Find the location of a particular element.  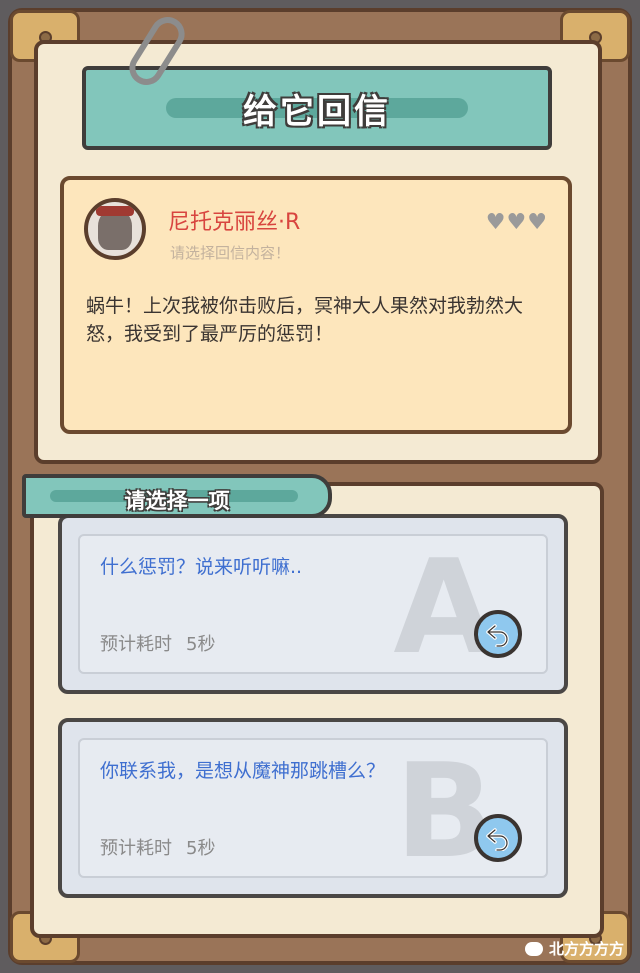

reply-hint: 请选择回信内容！ is located at coordinates (230, 253).